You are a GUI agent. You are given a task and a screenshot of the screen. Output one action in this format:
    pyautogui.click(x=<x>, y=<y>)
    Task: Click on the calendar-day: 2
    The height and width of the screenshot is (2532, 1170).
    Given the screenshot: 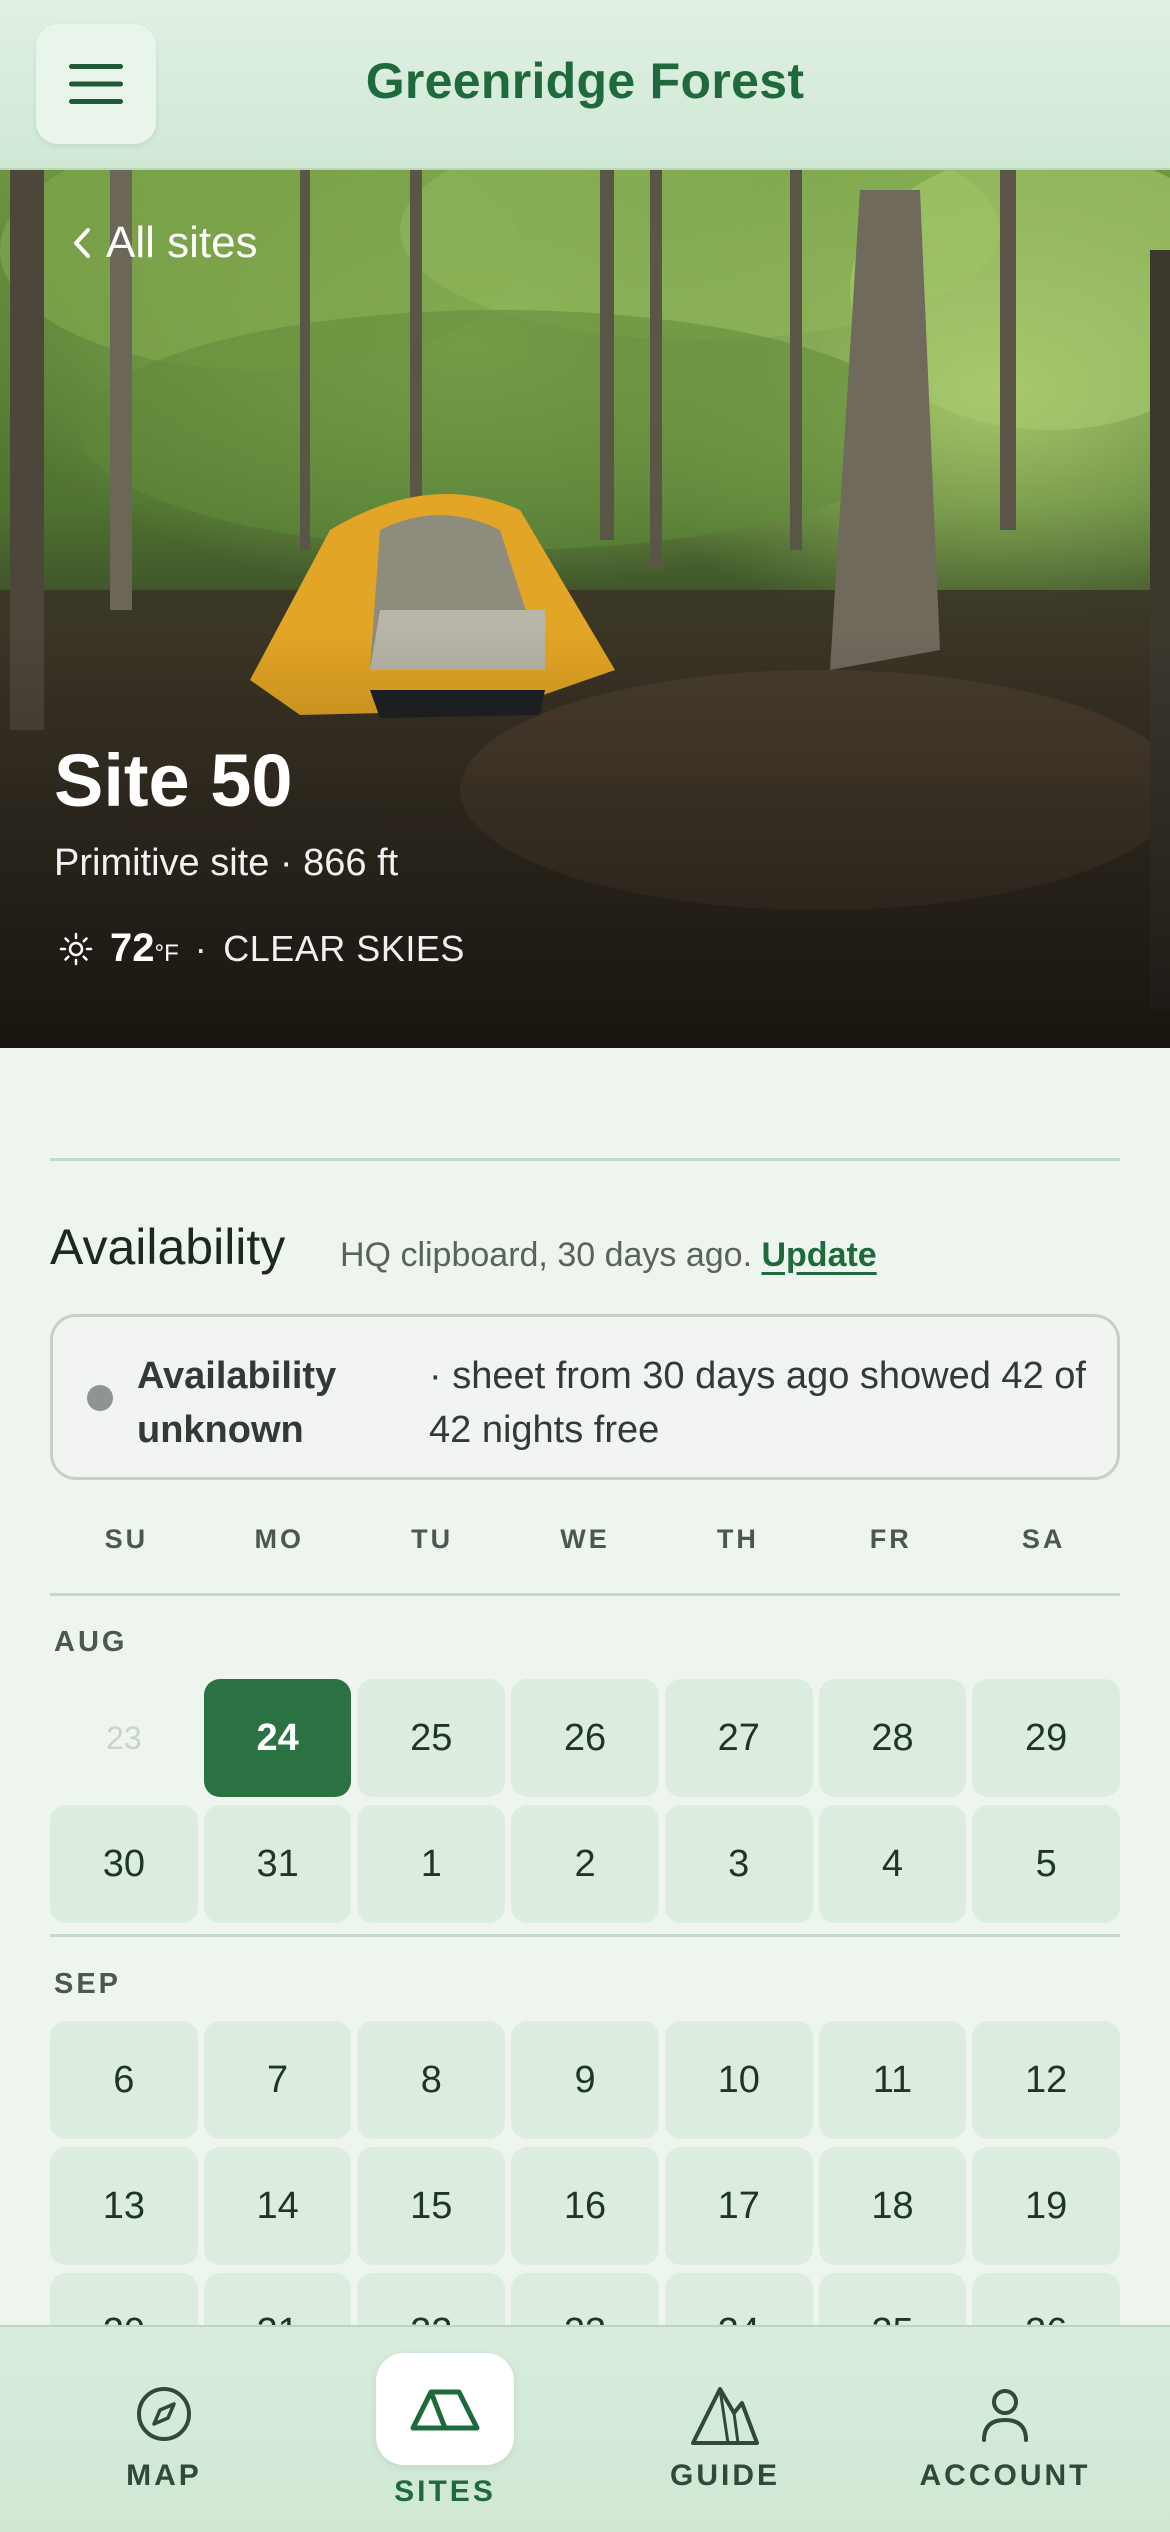 What is the action you would take?
    pyautogui.click(x=585, y=1864)
    